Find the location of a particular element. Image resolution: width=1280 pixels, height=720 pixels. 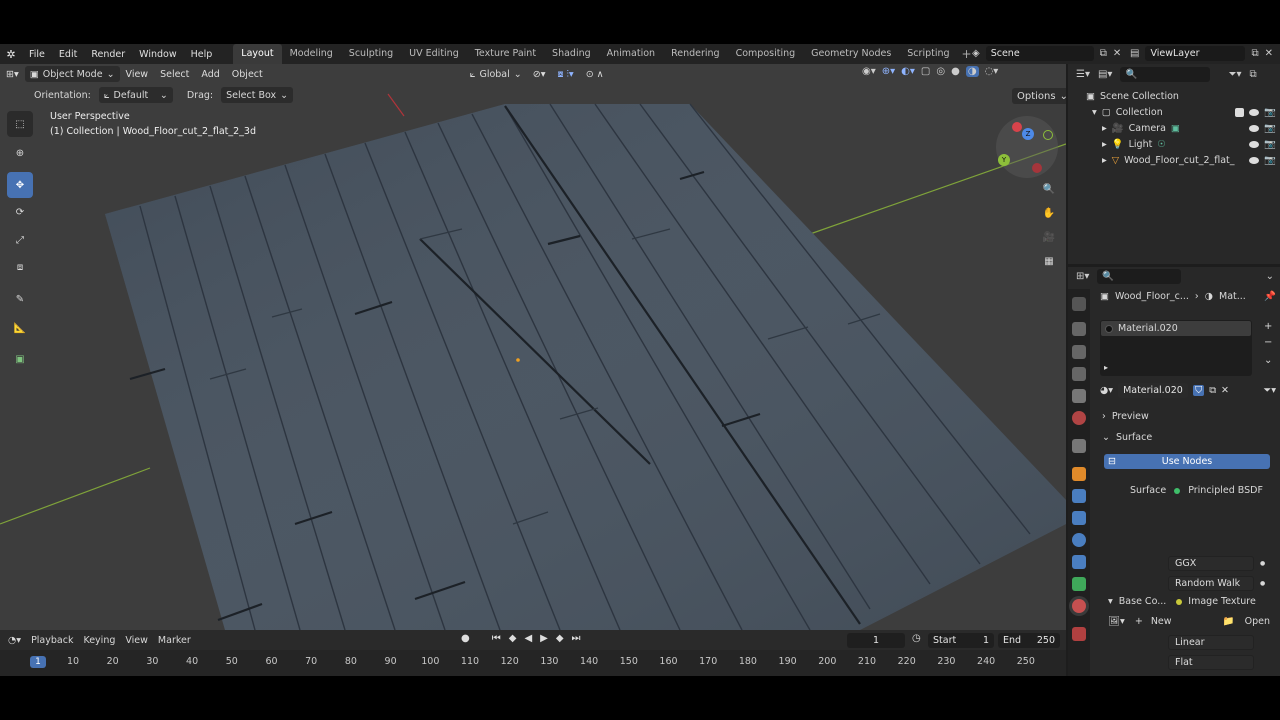

zoom-icon: 🔍 is located at coordinates (1049, 189).